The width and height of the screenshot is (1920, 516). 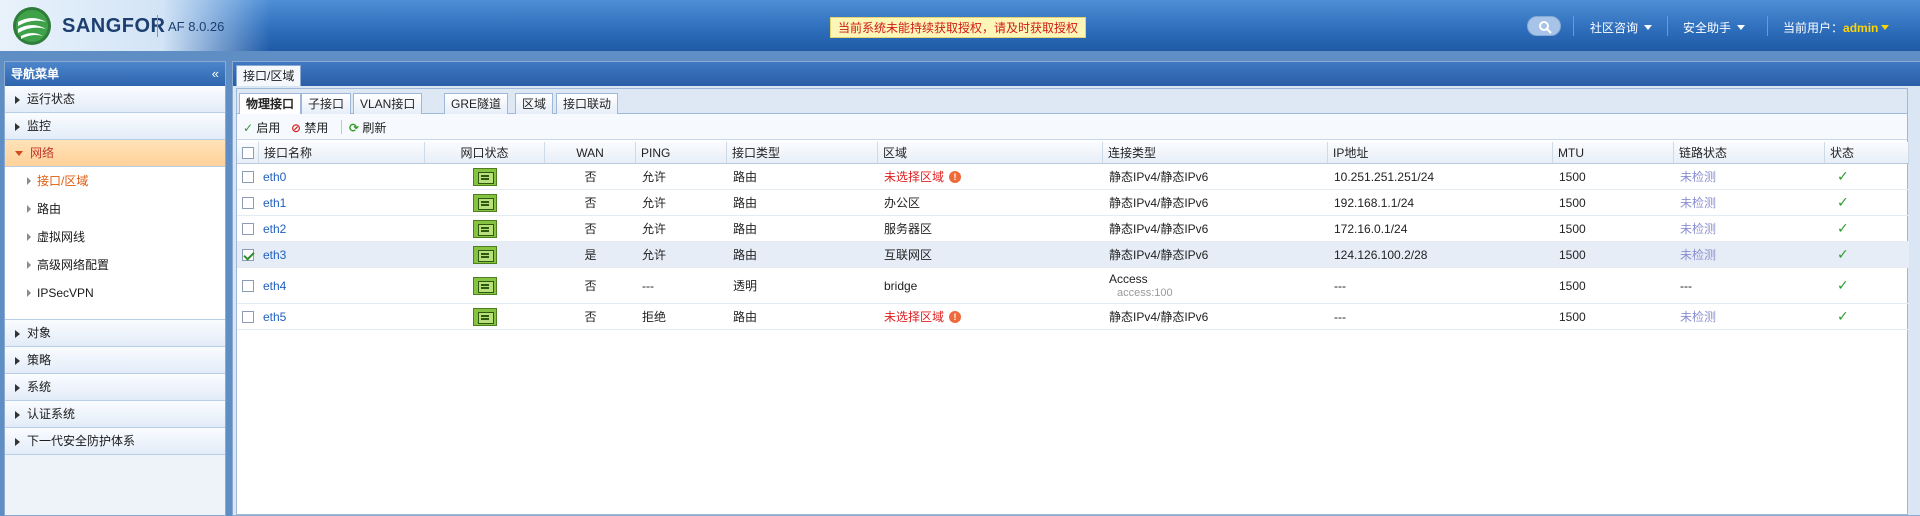 I want to click on cell-conn-type: 静态IPv4/静态IPv6, so click(x=1215, y=254).